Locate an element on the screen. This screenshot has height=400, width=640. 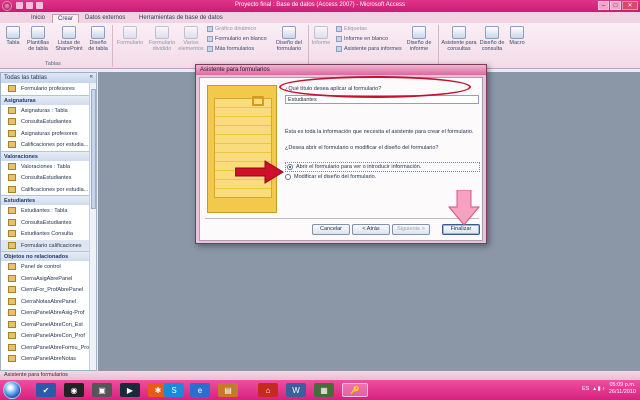
media-icon: ▣ is located at coordinates (102, 390).